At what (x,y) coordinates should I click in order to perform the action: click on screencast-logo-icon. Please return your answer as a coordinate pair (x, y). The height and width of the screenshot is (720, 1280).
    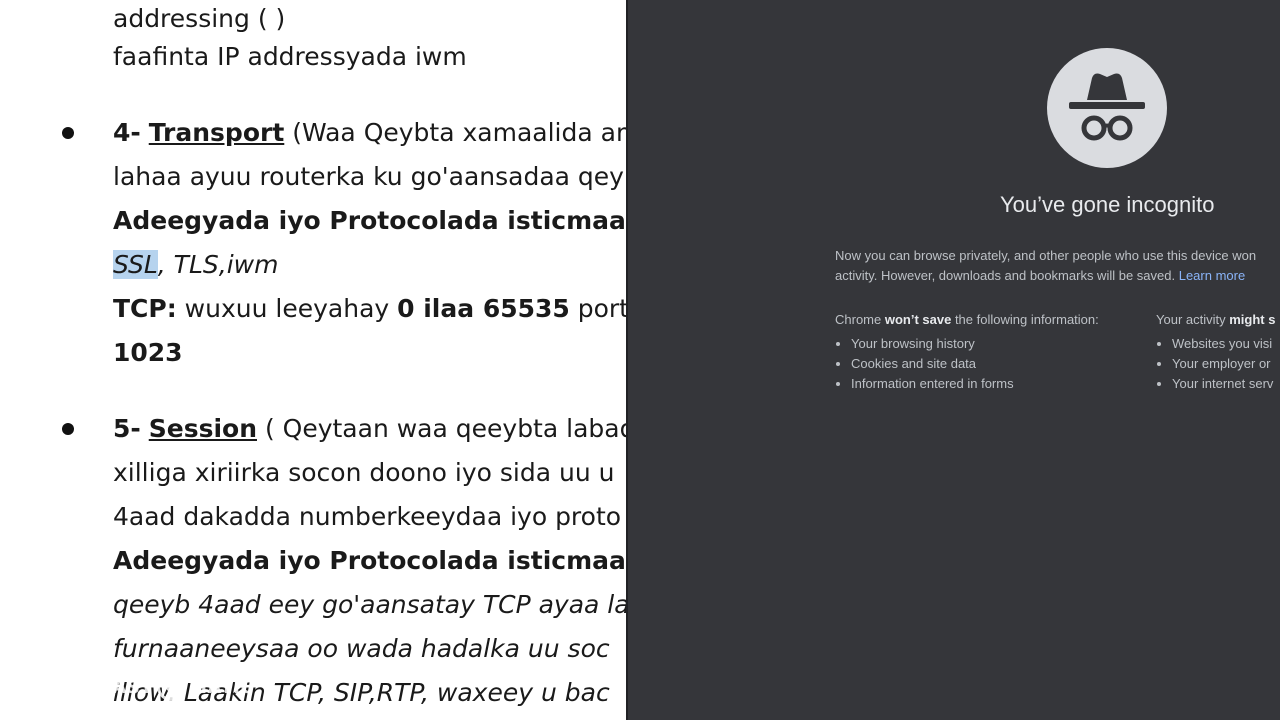
    Looking at the image, I should click on (171, 687).